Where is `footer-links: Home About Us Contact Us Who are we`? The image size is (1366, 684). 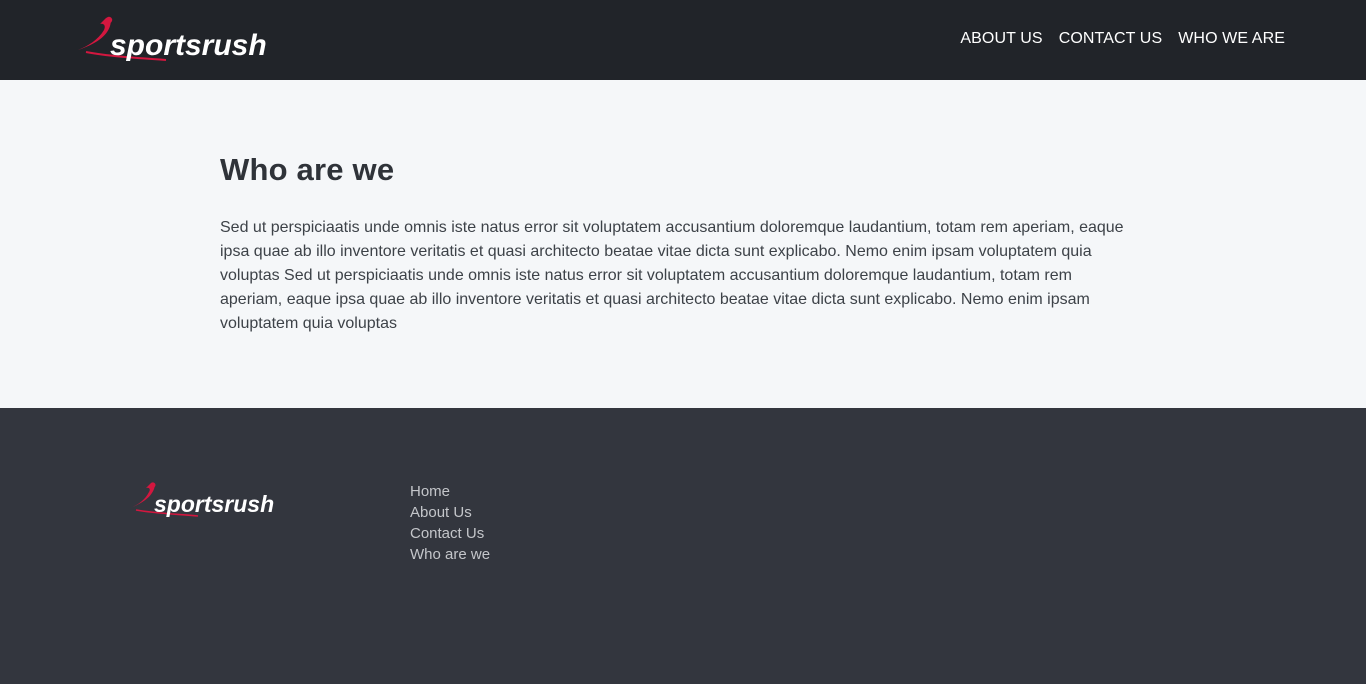 footer-links: Home About Us Contact Us Who are we is located at coordinates (450, 523).